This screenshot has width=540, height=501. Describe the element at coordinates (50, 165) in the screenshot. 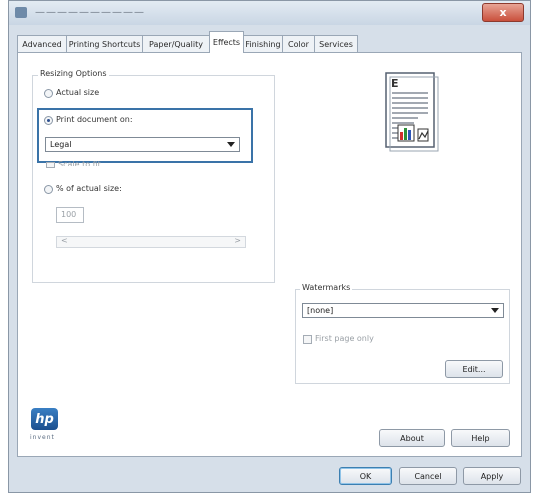

I see `scale-to-fit-checkbox` at that location.